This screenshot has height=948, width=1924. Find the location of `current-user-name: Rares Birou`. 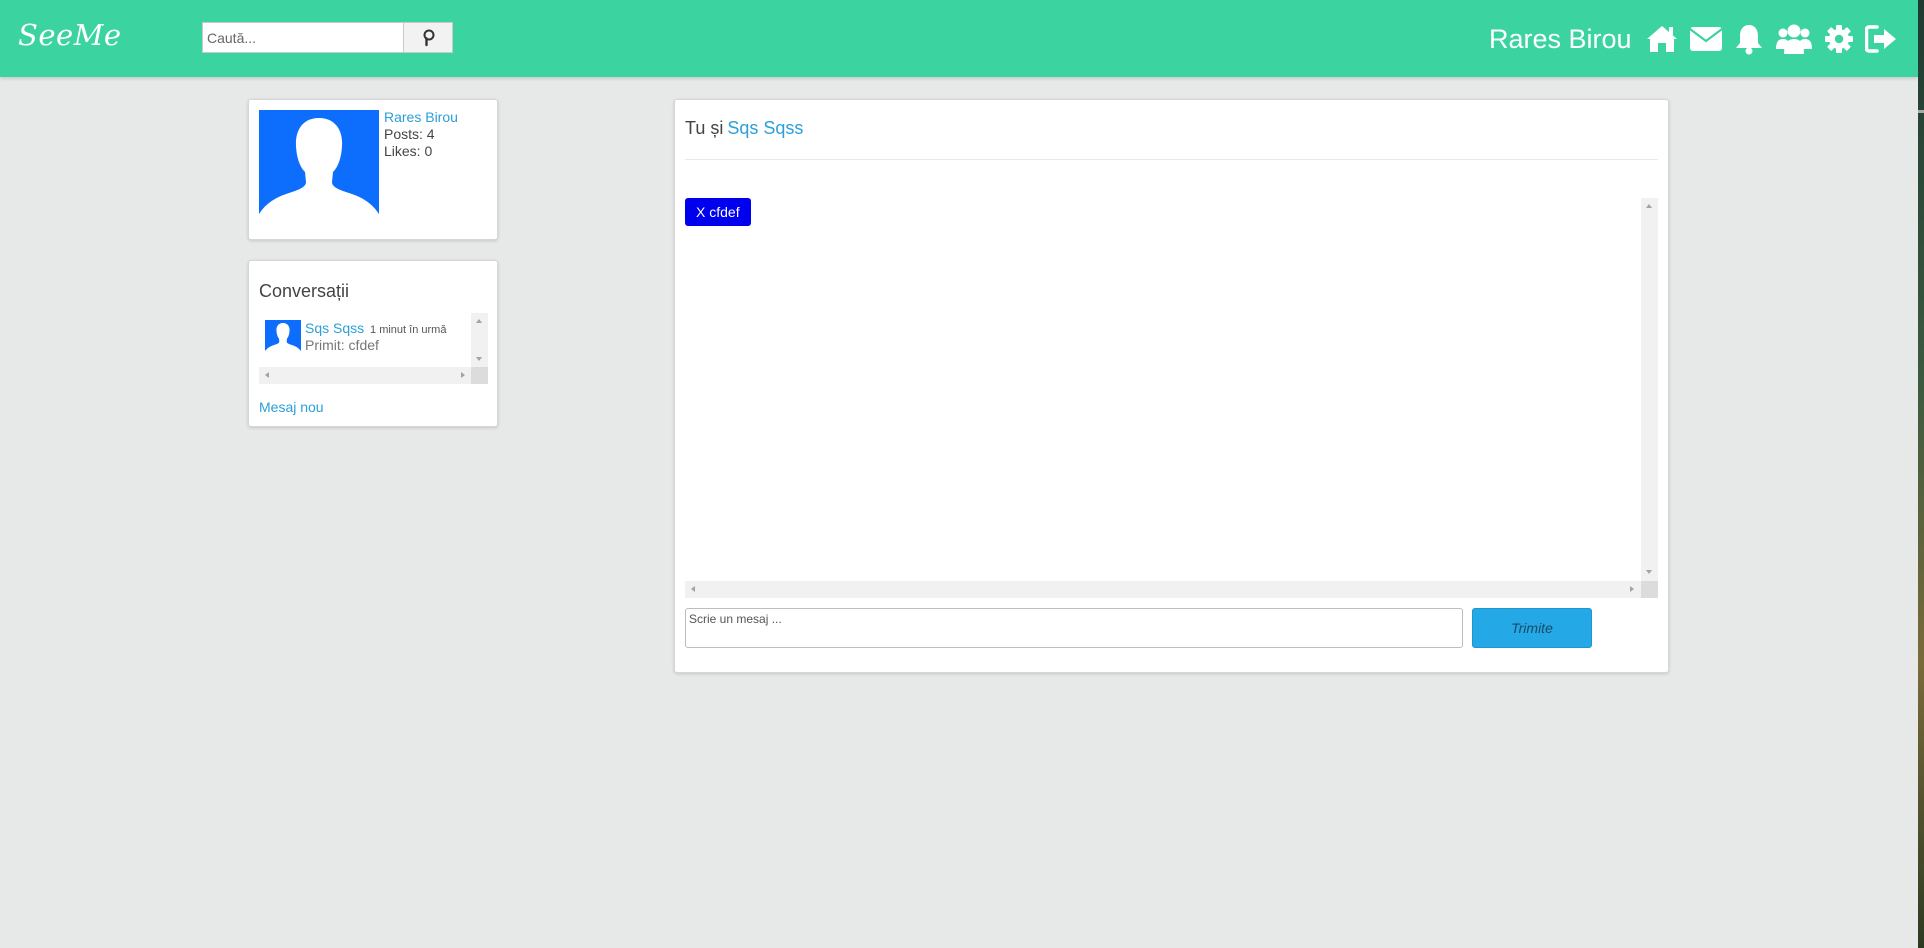

current-user-name: Rares Birou is located at coordinates (1560, 39).